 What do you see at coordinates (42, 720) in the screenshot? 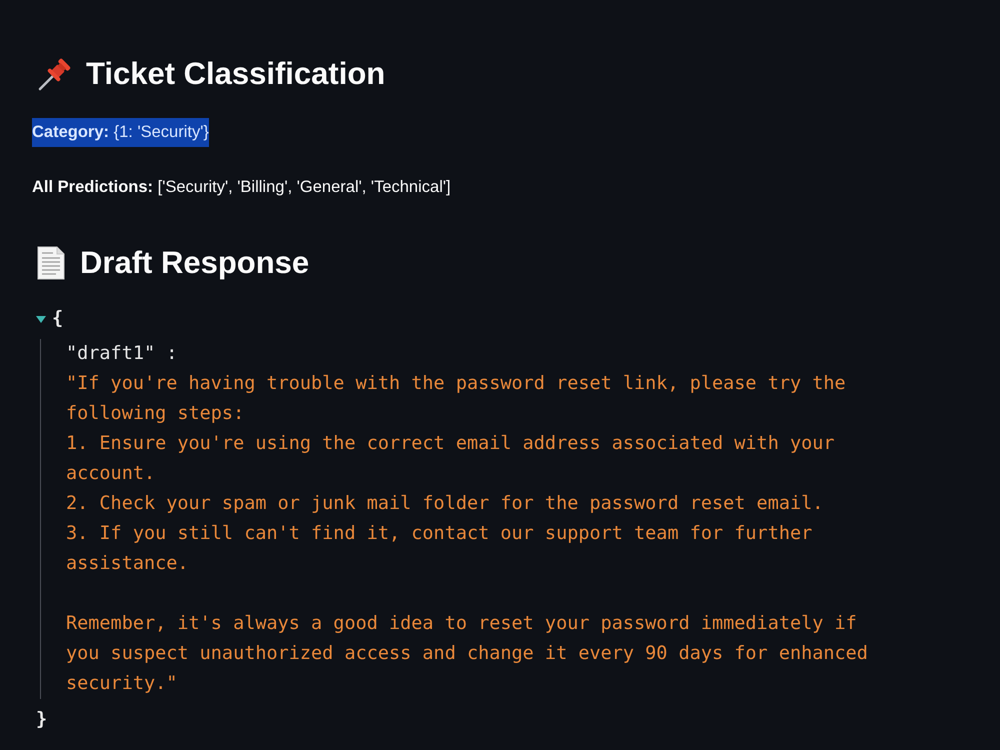
I see `json-brace: }` at bounding box center [42, 720].